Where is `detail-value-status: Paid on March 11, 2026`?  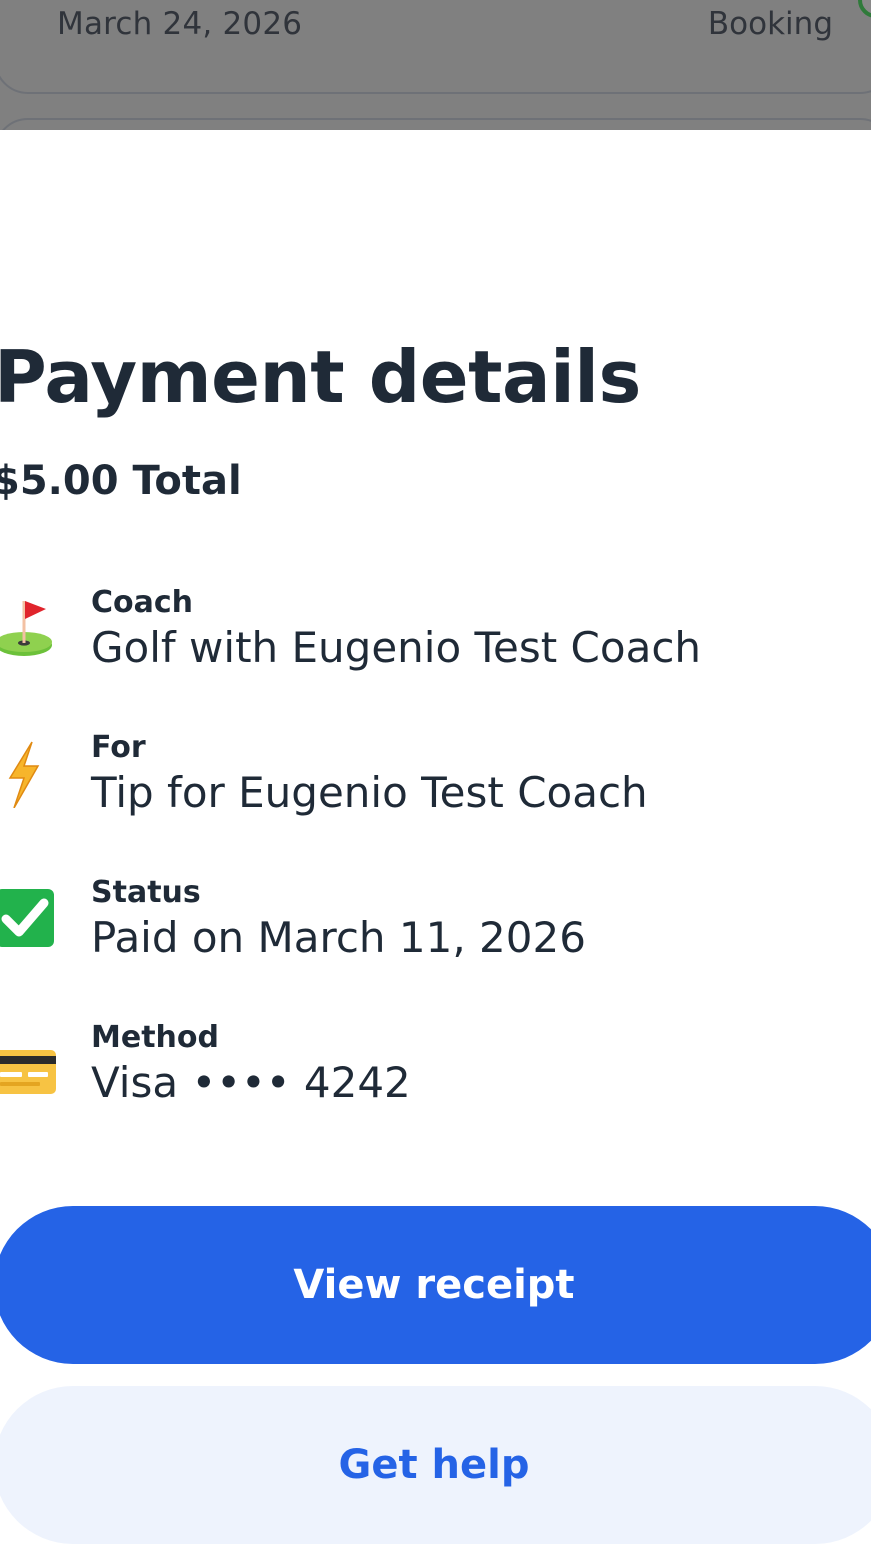 detail-value-status: Paid on March 11, 2026 is located at coordinates (338, 937).